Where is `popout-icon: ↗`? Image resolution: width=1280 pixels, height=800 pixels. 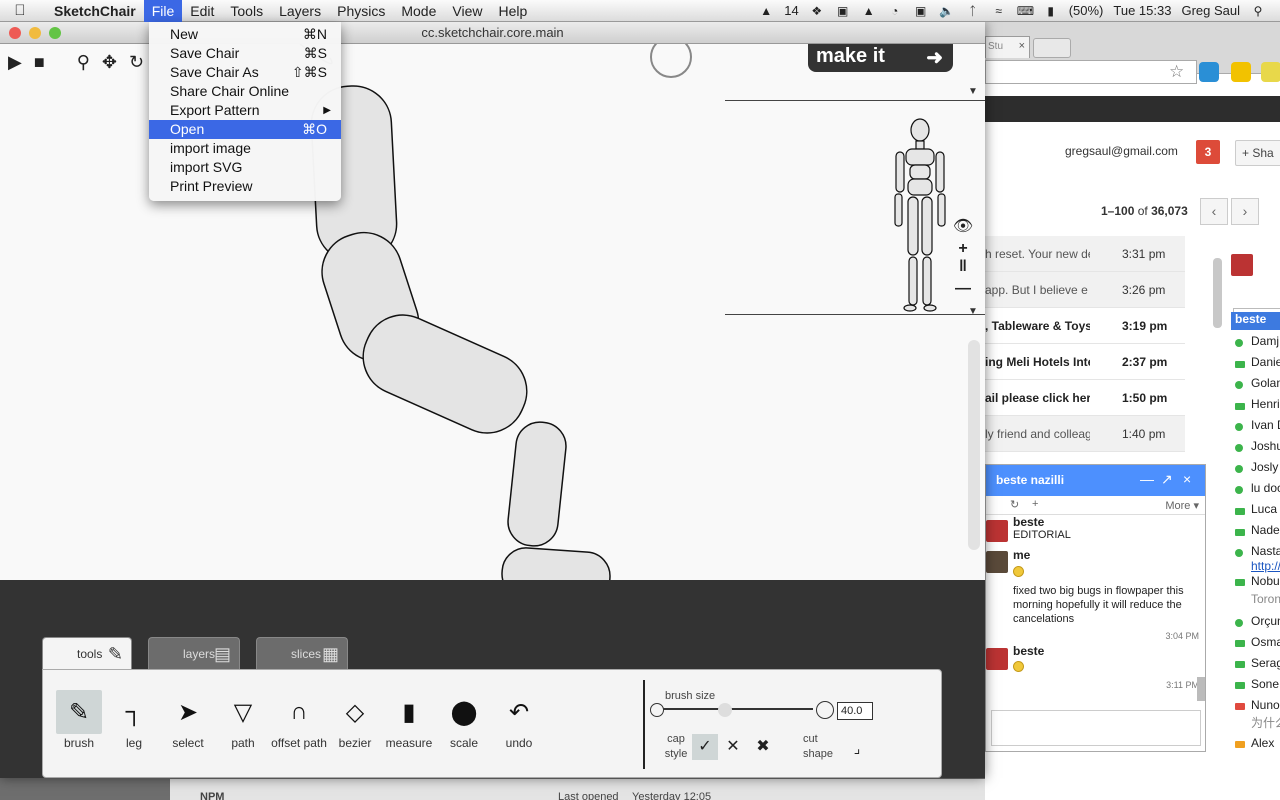 popout-icon: ↗ is located at coordinates (1167, 479).